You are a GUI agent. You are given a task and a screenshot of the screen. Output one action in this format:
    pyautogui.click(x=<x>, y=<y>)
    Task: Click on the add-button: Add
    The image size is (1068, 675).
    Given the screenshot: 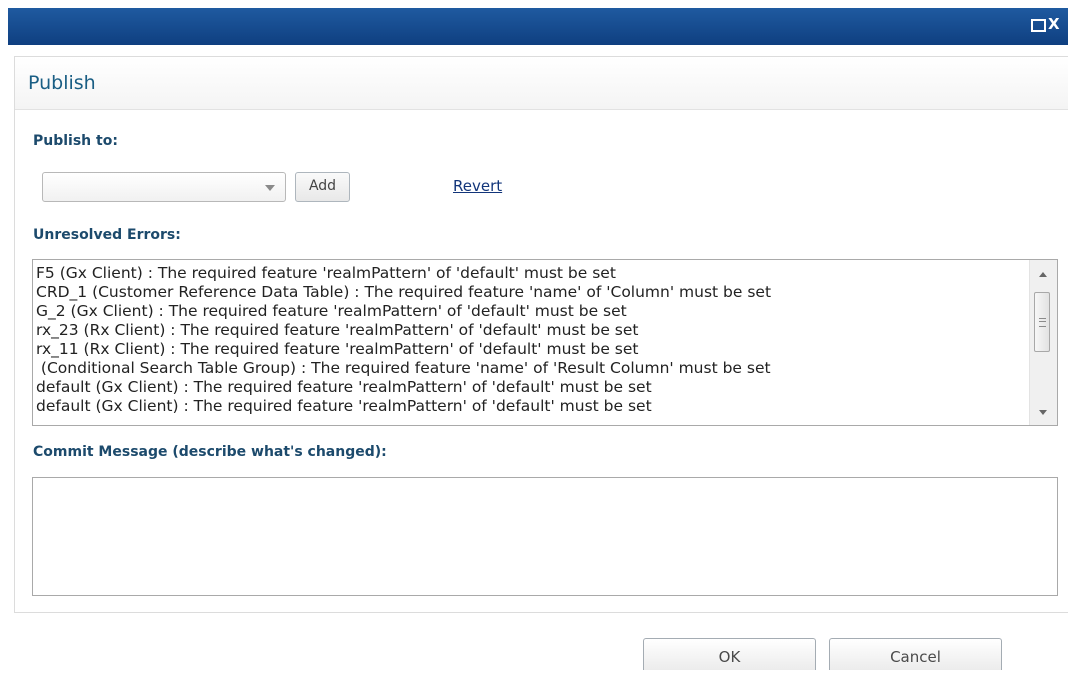 What is the action you would take?
    pyautogui.click(x=322, y=187)
    